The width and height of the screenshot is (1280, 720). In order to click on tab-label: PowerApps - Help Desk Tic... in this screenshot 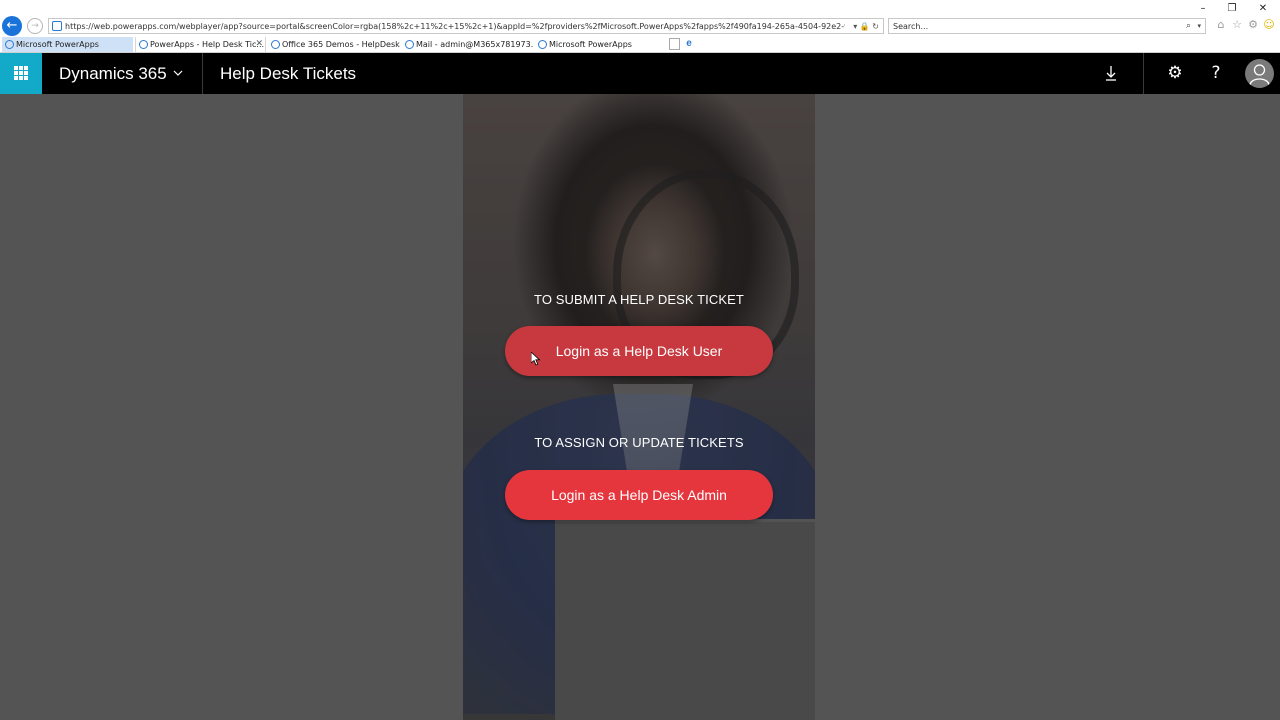, I will do `click(207, 44)`.